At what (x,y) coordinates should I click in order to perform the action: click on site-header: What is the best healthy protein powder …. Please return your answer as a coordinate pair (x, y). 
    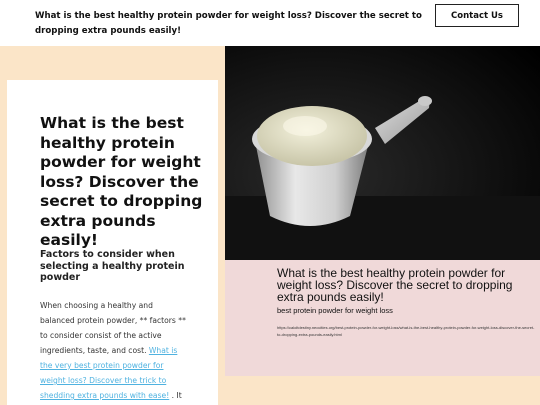
    Looking at the image, I should click on (270, 23).